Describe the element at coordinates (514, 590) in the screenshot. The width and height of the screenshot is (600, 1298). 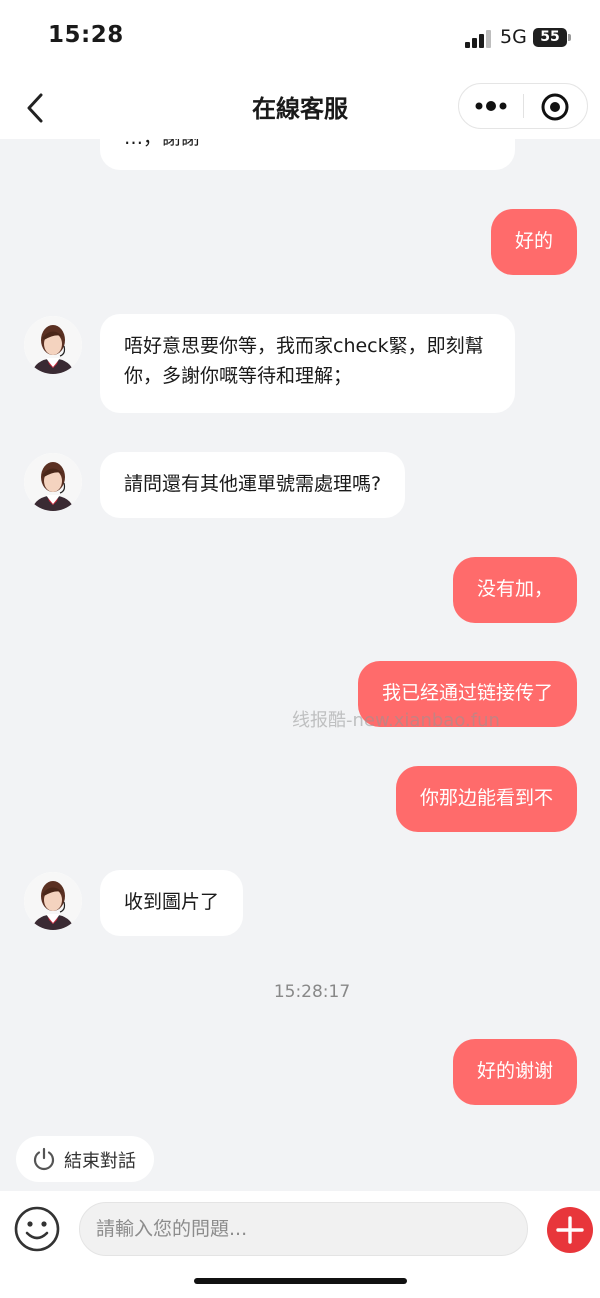
I see `message-bubble-user: 没有加，` at that location.